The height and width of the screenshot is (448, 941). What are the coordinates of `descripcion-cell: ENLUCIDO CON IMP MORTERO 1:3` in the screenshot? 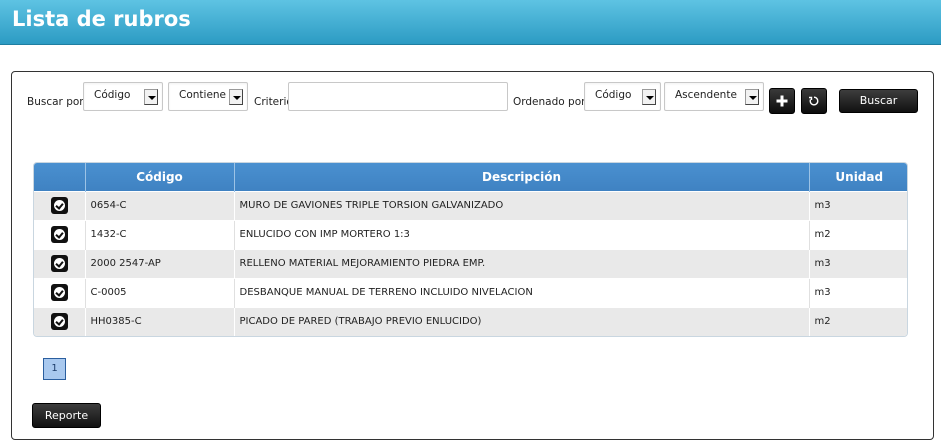 It's located at (521, 234).